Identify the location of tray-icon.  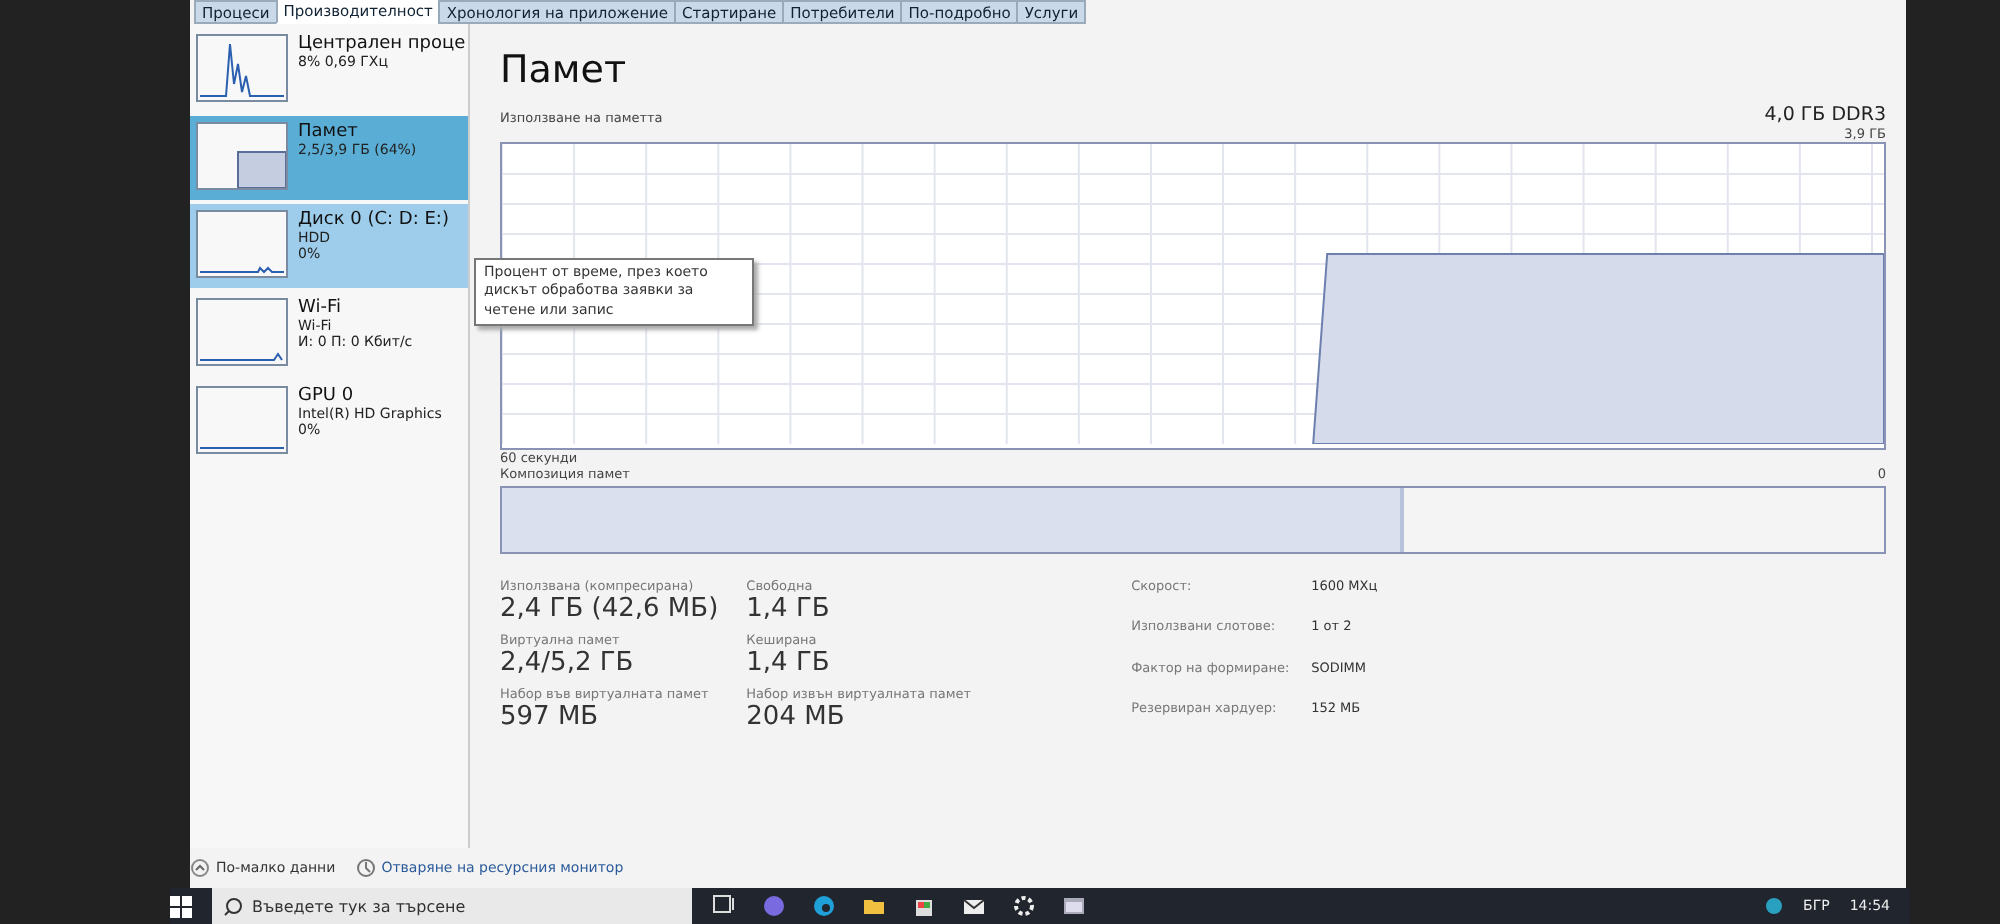
(1773, 906).